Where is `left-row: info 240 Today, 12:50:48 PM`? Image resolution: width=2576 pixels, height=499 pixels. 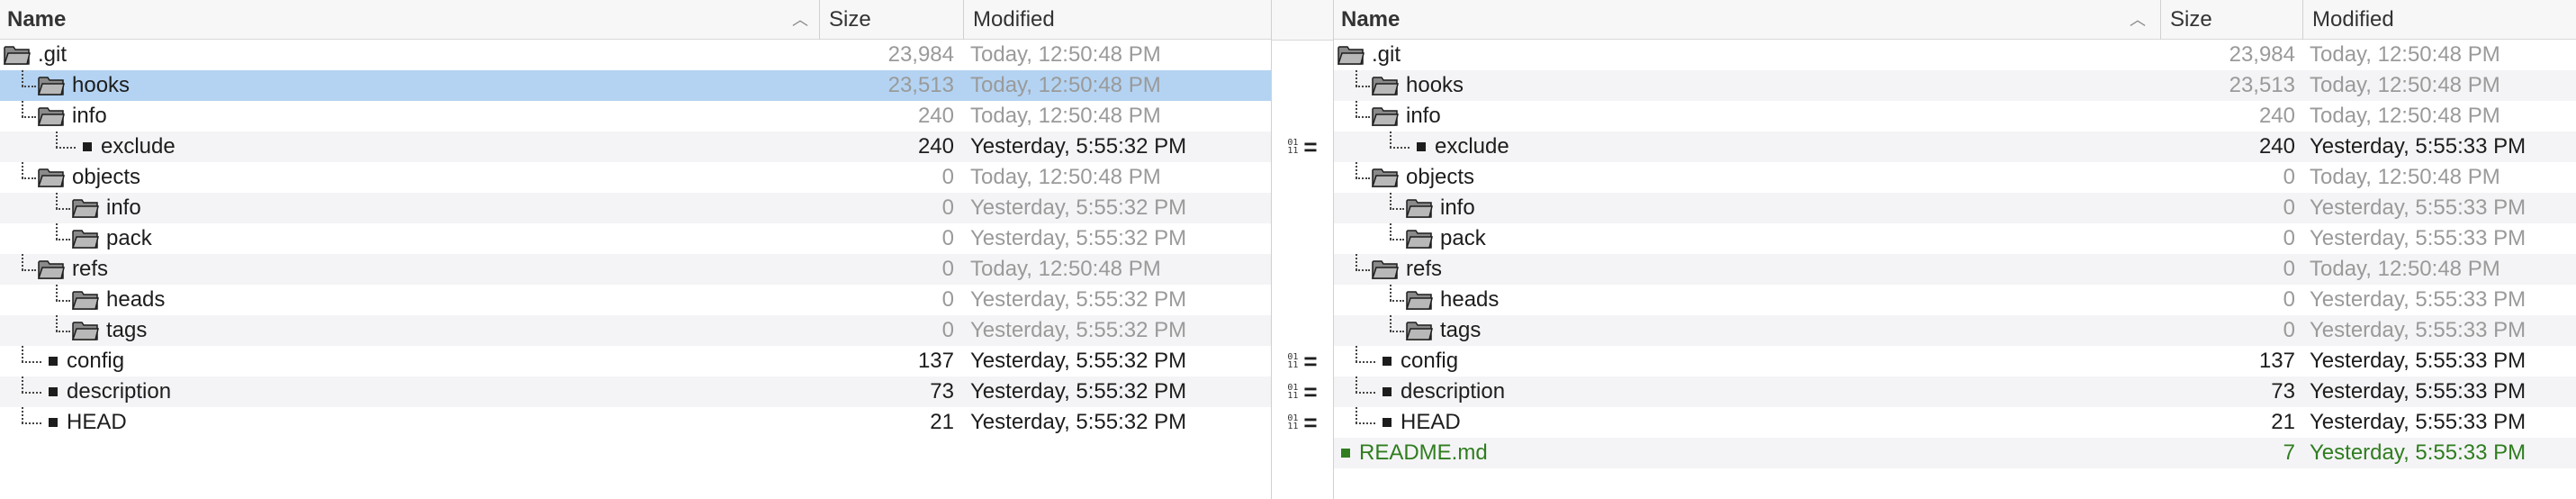
left-row: info 240 Today, 12:50:48 PM is located at coordinates (635, 117).